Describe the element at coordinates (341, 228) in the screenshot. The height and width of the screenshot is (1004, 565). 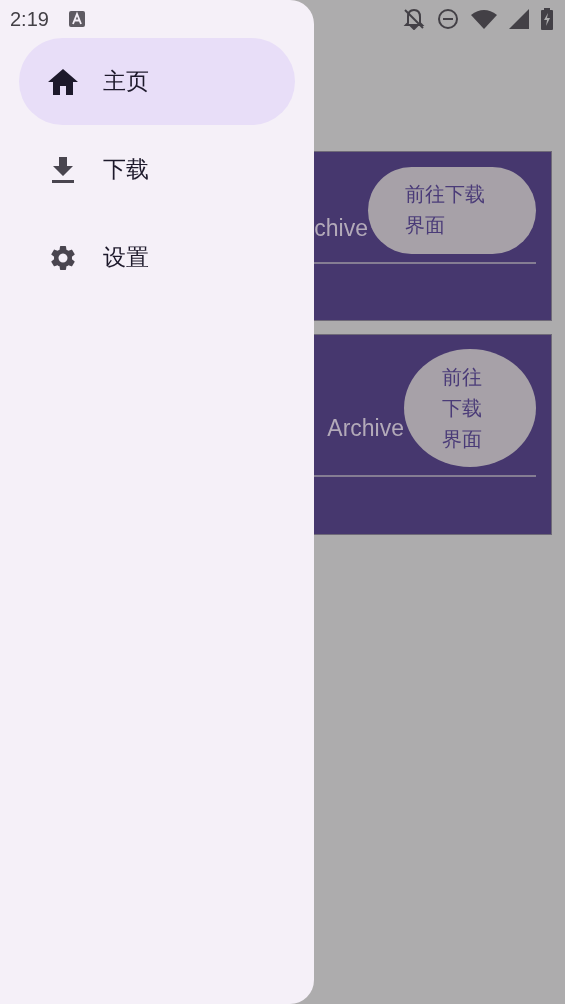
I see `card-title: chive` at that location.